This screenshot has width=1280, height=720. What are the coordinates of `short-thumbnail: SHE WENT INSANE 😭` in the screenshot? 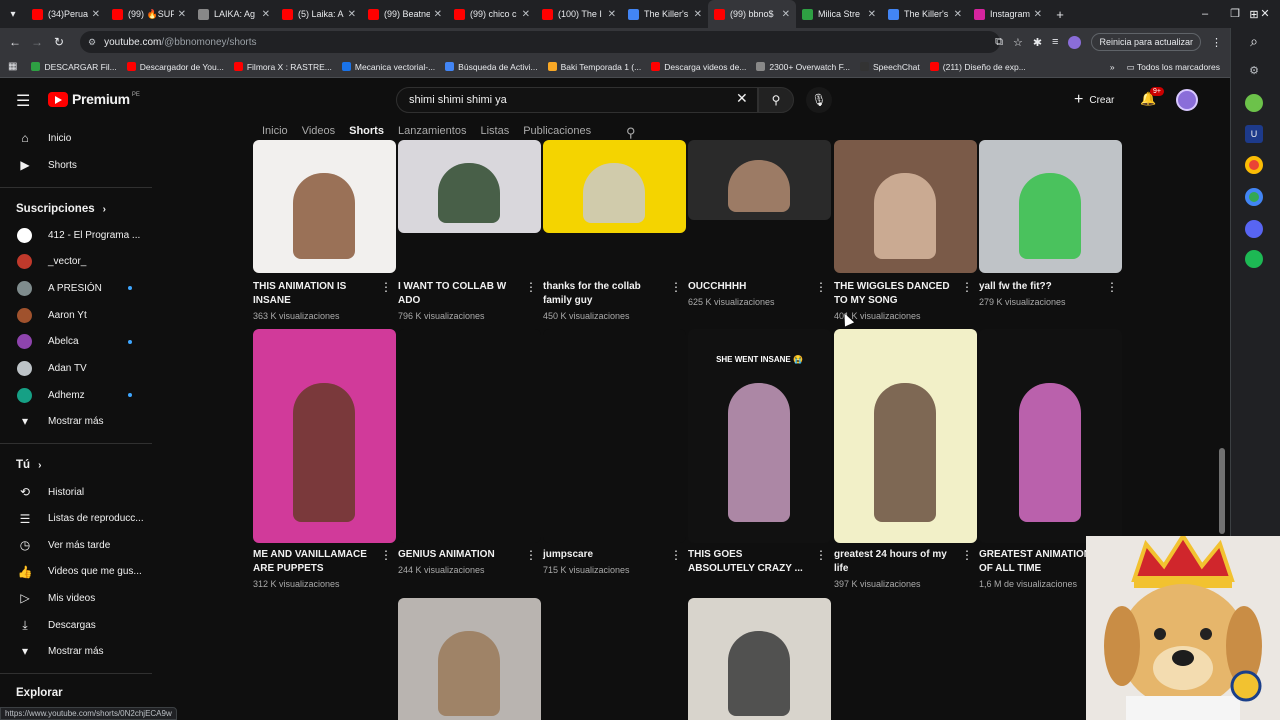 It's located at (759, 436).